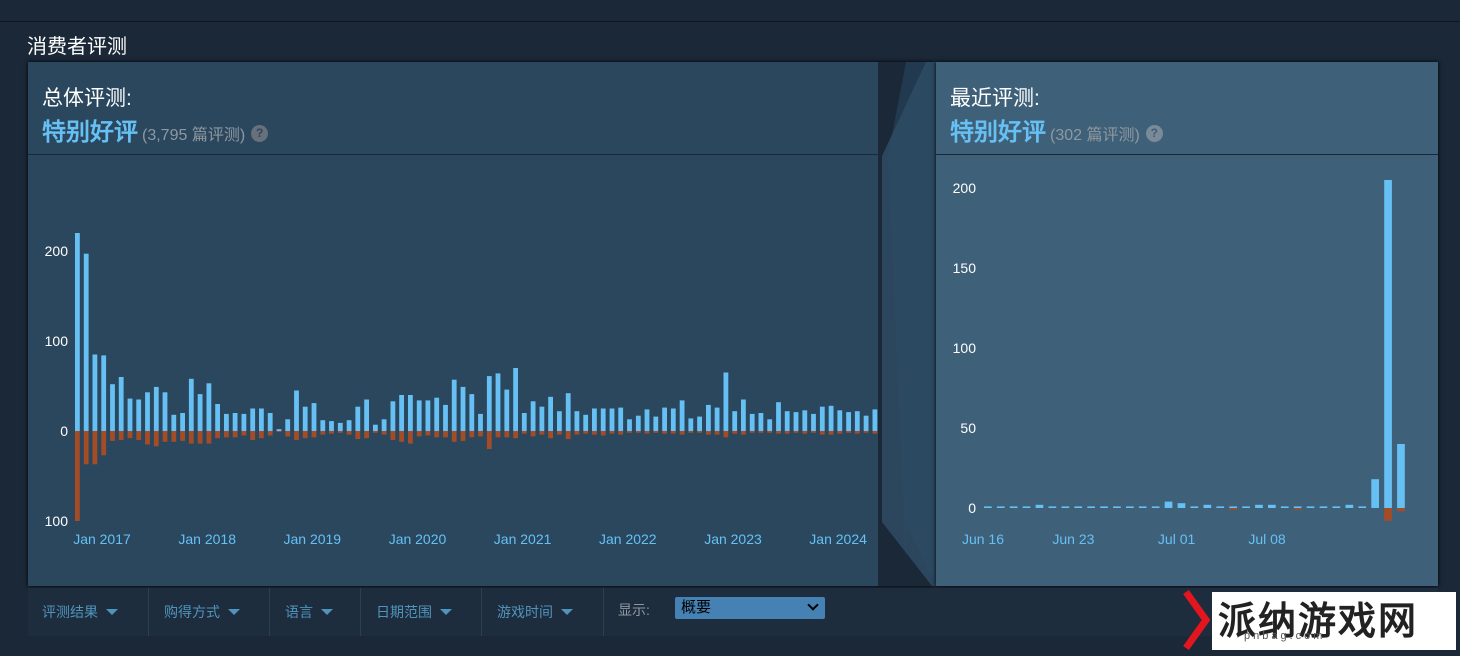 This screenshot has height=656, width=1460. I want to click on section-title: 消费者评测, so click(77, 47).